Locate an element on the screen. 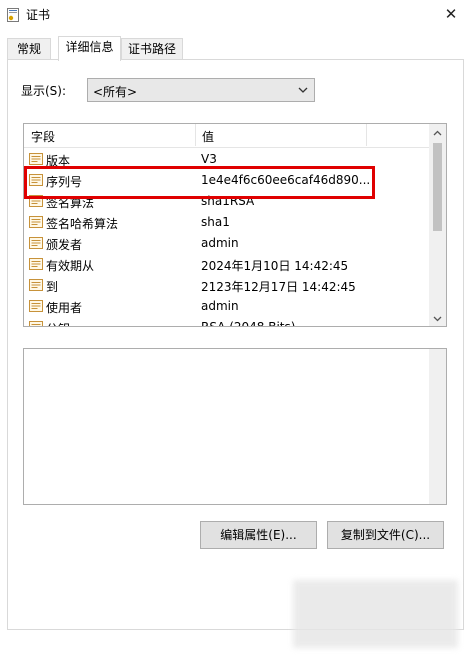 Image resolution: width=470 pixels, height=655 pixels. field-name: 公钥 is located at coordinates (58, 323).